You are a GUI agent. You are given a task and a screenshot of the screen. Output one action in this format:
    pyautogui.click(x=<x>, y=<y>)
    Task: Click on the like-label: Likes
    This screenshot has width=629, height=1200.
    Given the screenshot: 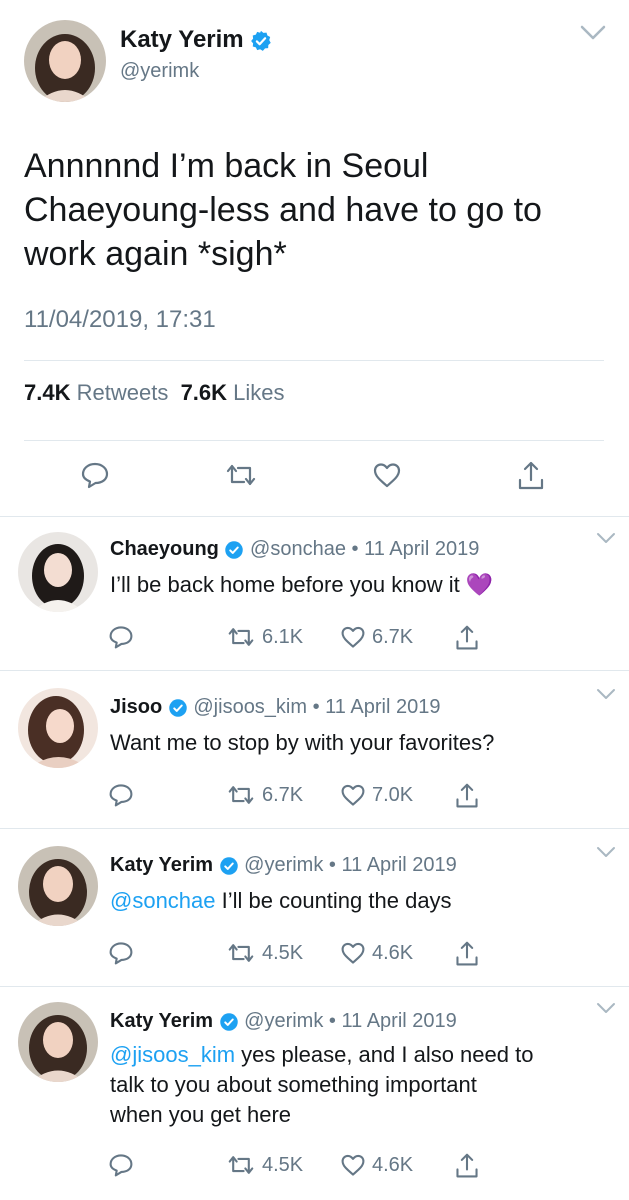 What is the action you would take?
    pyautogui.click(x=258, y=392)
    